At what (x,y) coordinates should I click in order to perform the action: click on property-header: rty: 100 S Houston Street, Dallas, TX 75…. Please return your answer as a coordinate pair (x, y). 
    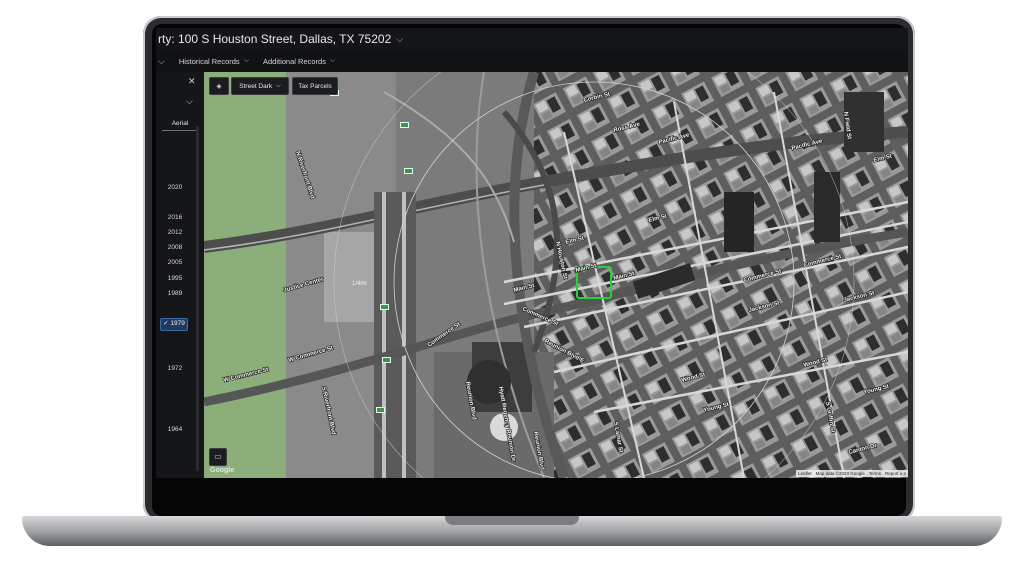
    Looking at the image, I should click on (532, 39).